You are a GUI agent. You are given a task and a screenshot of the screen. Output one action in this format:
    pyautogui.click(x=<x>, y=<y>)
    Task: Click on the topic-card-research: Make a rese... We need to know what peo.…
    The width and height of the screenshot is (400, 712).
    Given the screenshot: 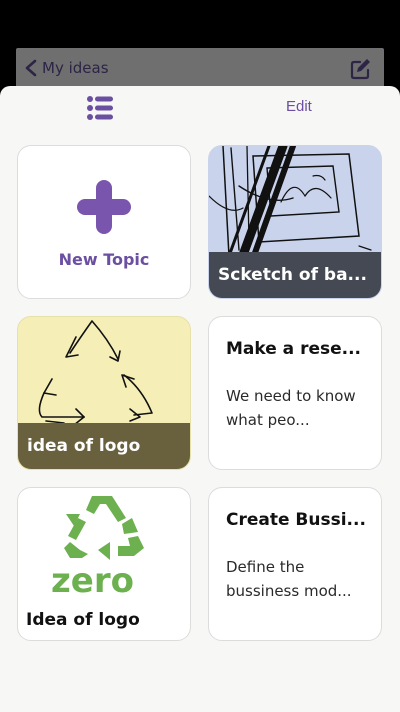 What is the action you would take?
    pyautogui.click(x=295, y=393)
    